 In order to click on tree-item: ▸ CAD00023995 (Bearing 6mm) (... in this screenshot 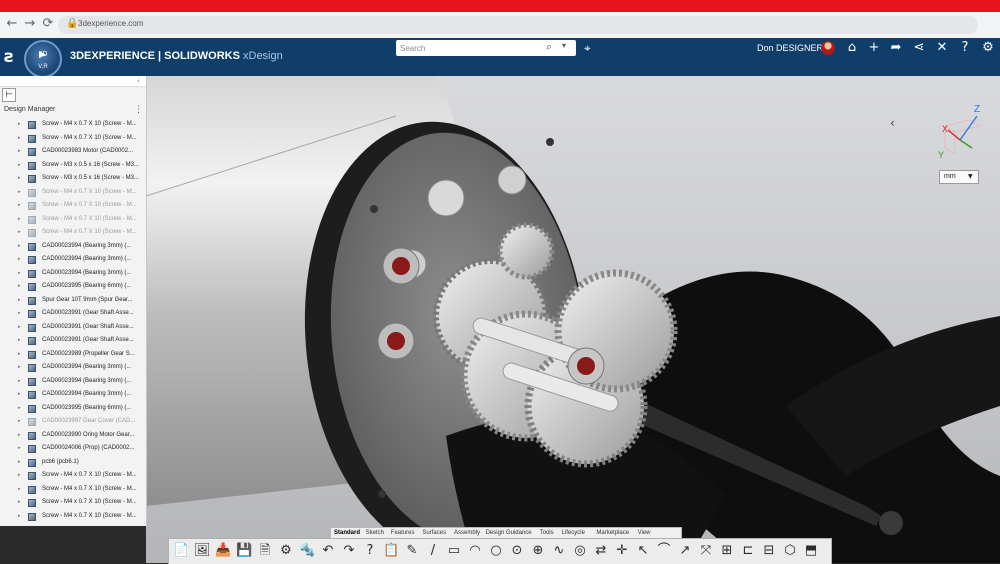, I will do `click(73, 408)`.